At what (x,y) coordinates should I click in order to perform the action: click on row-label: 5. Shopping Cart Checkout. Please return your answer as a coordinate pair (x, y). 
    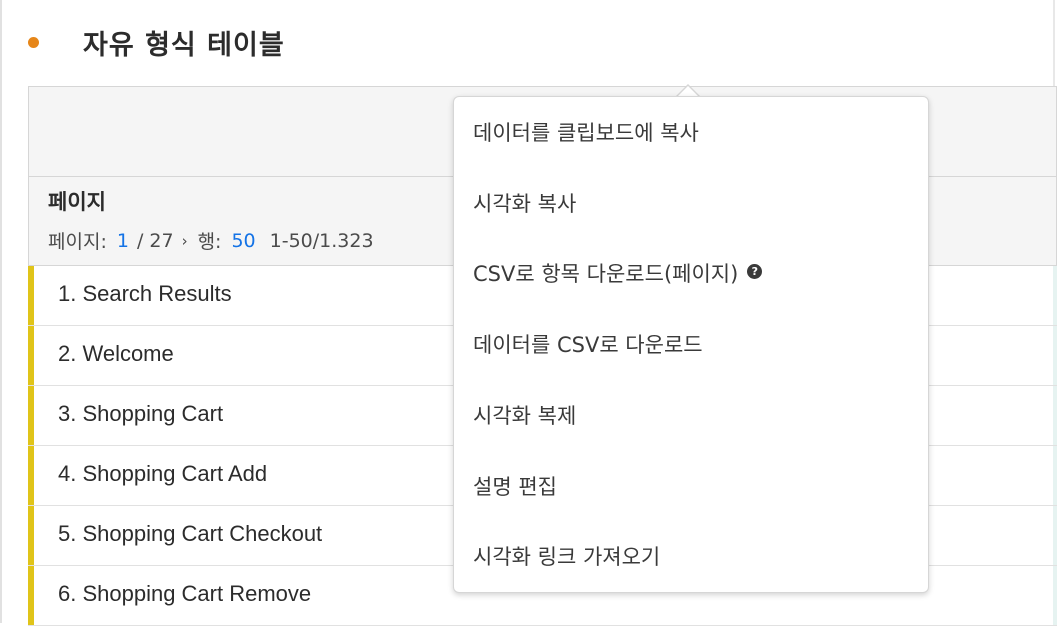
    Looking at the image, I should click on (190, 533).